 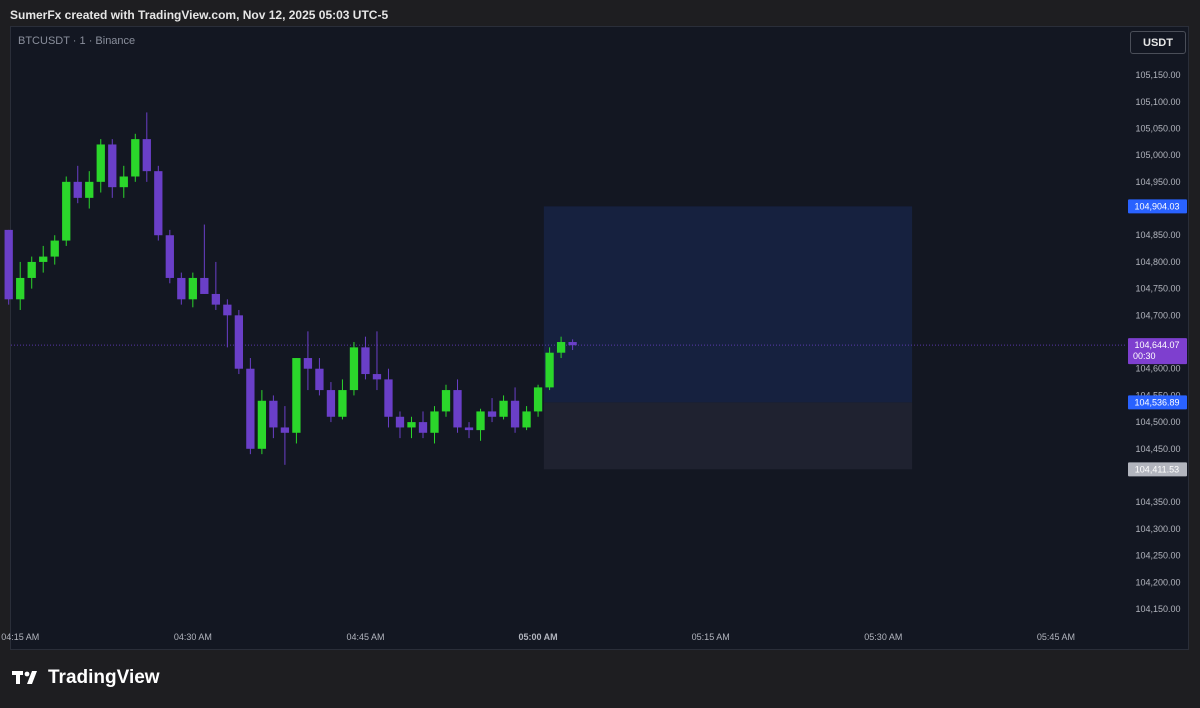 I want to click on y-tick-label: 104,150.00, so click(x=1157, y=609).